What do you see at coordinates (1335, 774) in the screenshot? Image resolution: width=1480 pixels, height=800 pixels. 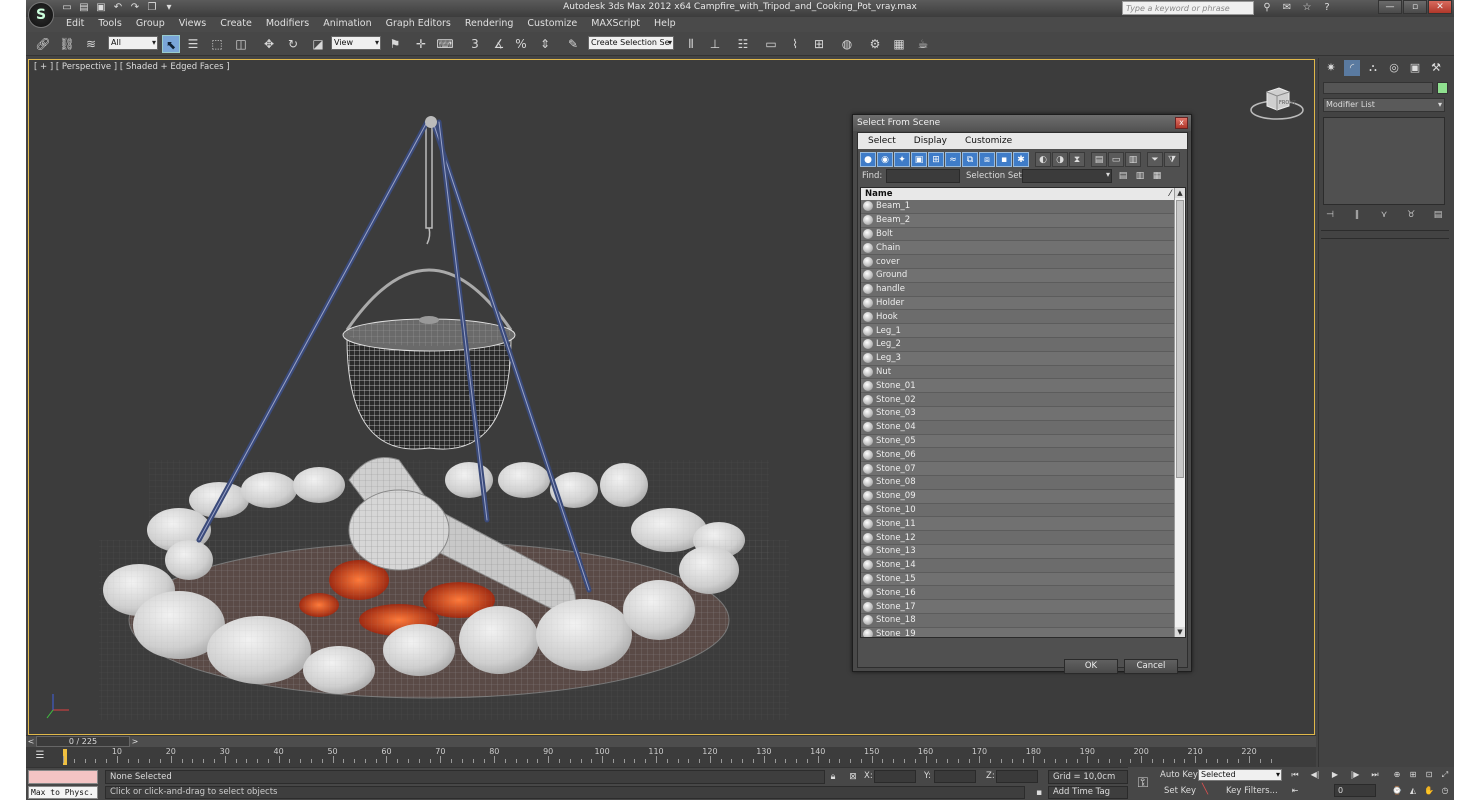 I see `play-icon: ▶` at bounding box center [1335, 774].